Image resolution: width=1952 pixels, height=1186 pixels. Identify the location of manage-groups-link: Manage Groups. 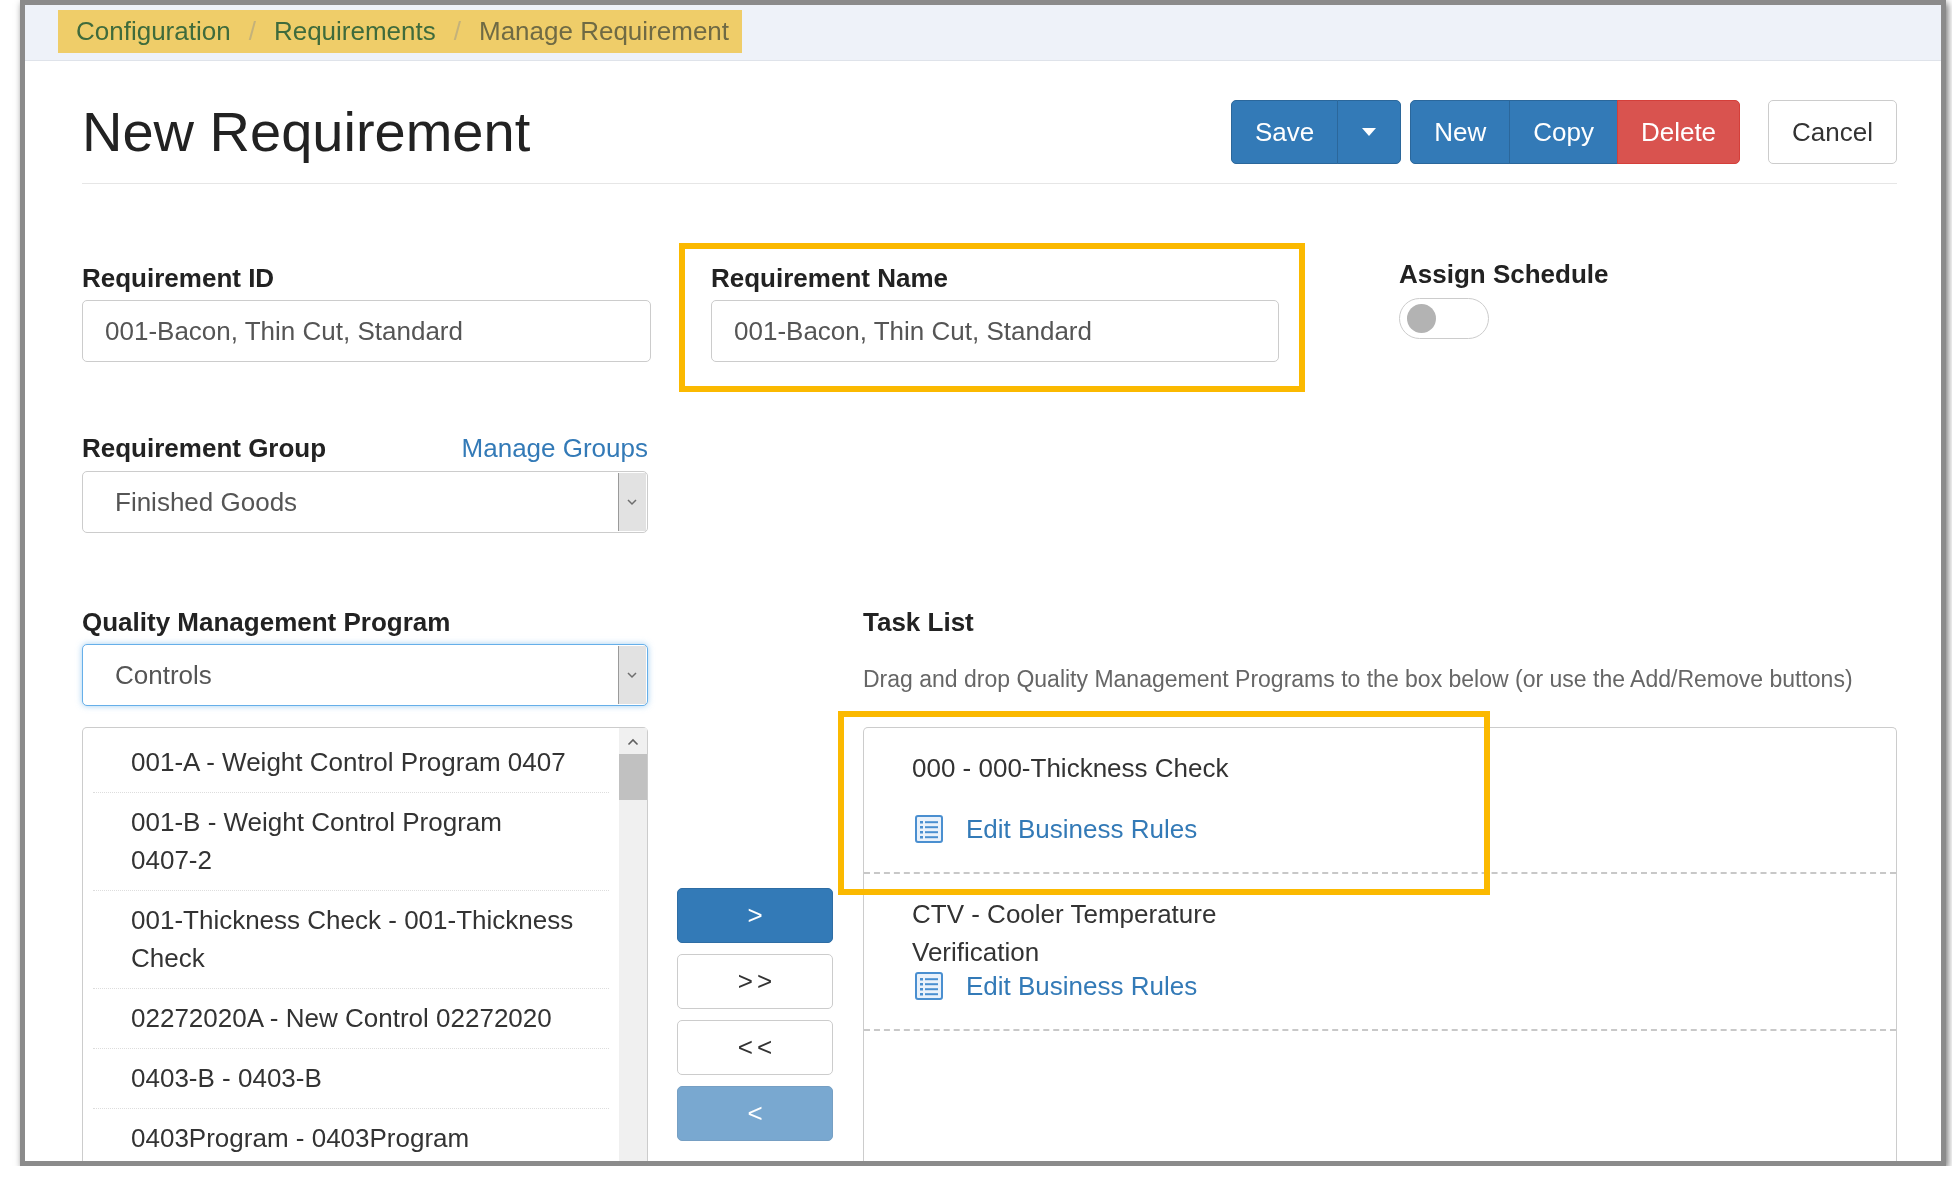
(554, 448).